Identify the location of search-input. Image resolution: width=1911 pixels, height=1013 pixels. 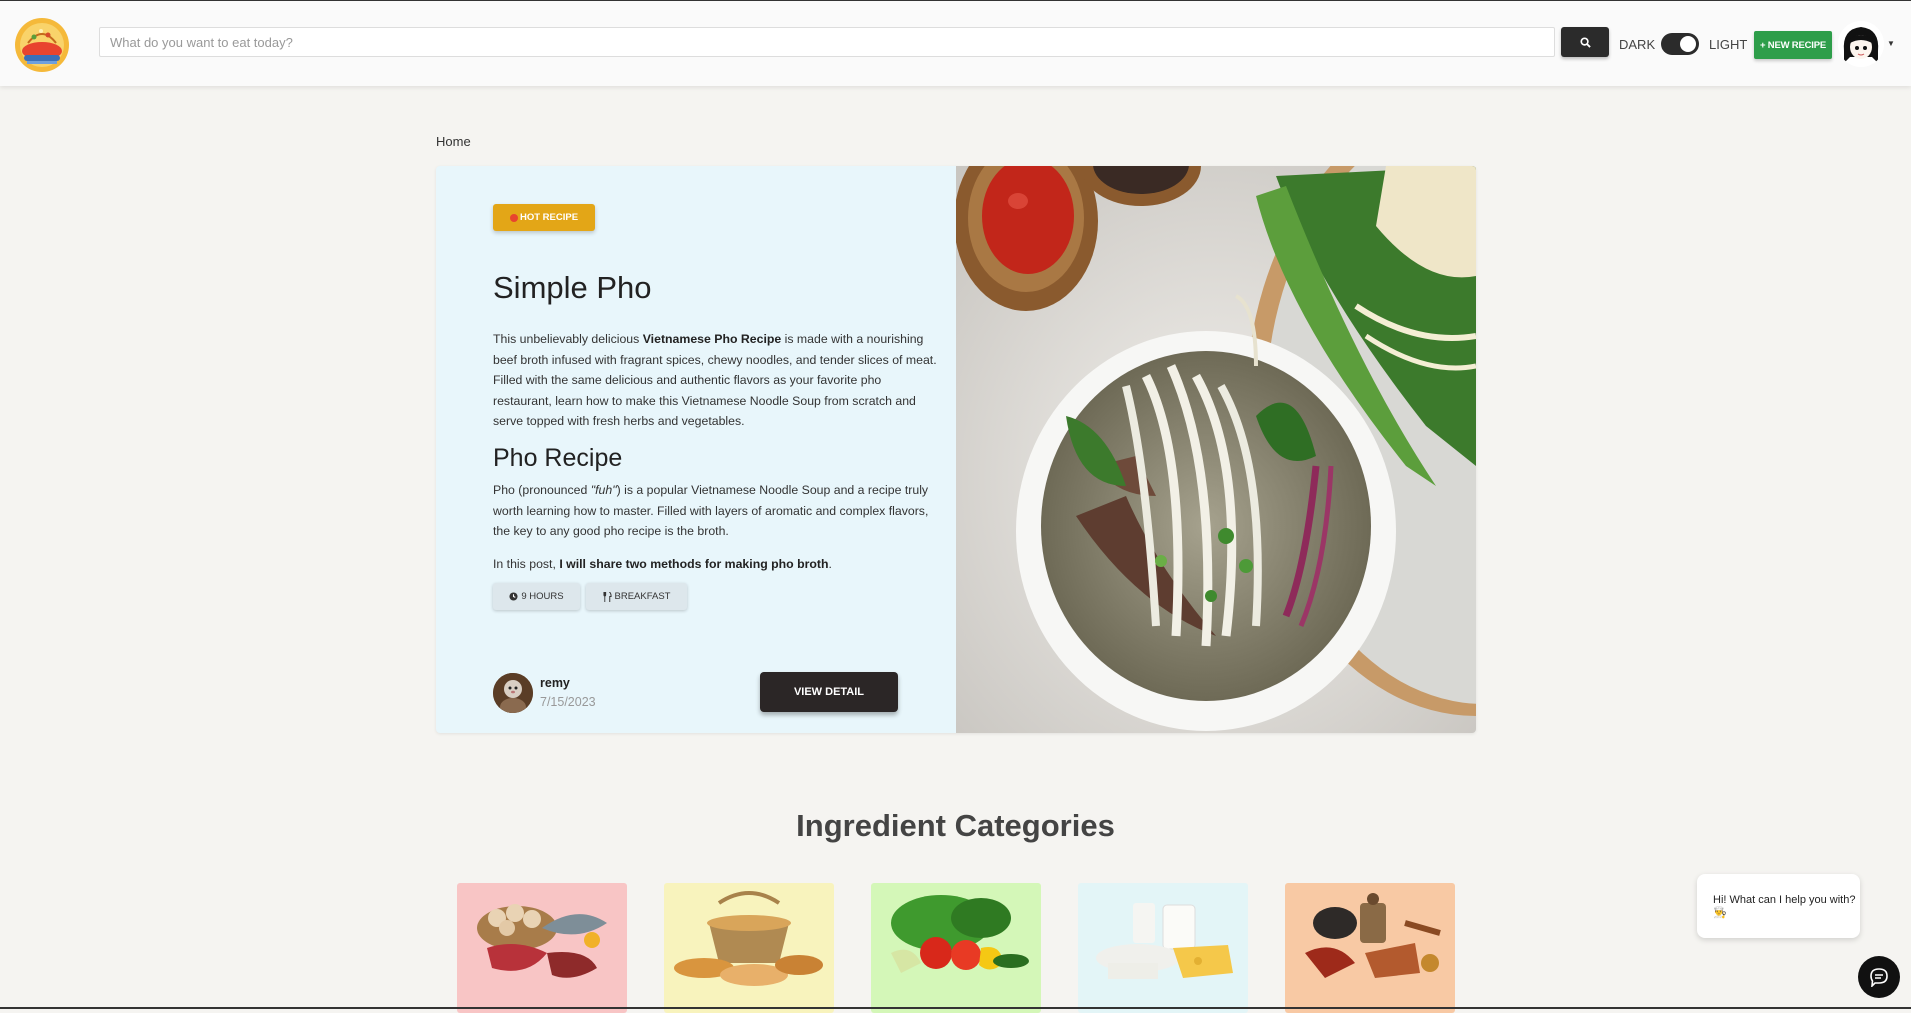
(827, 42).